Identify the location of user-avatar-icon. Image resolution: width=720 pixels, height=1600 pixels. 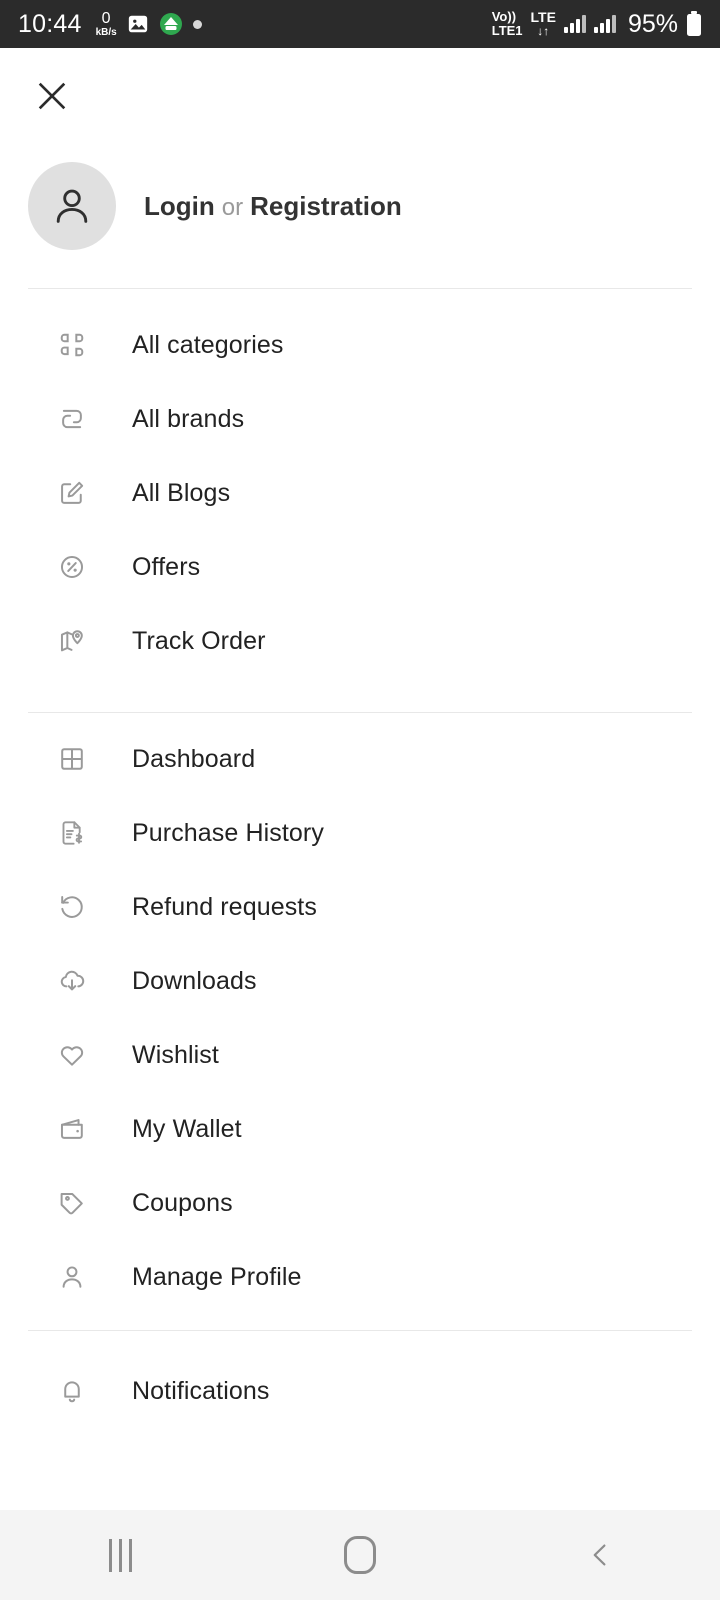
(72, 206).